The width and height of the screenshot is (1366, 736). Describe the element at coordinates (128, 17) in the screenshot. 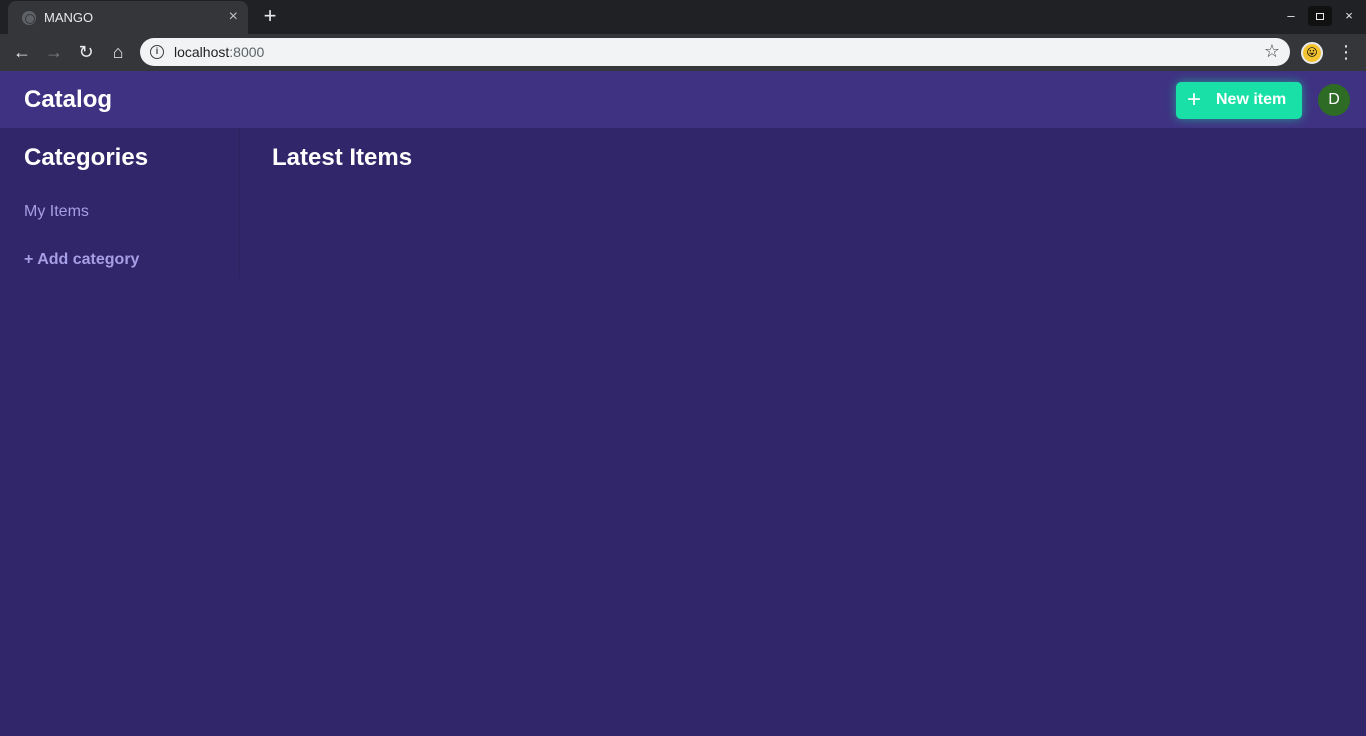

I see `browser-tab: MANGO ×` at that location.